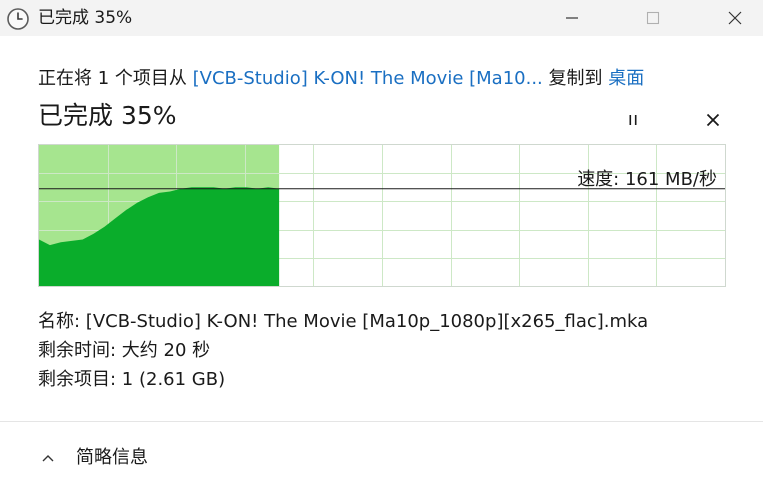 The width and height of the screenshot is (763, 488). I want to click on speed-label: 速度: 161 MB/秒, so click(647, 179).